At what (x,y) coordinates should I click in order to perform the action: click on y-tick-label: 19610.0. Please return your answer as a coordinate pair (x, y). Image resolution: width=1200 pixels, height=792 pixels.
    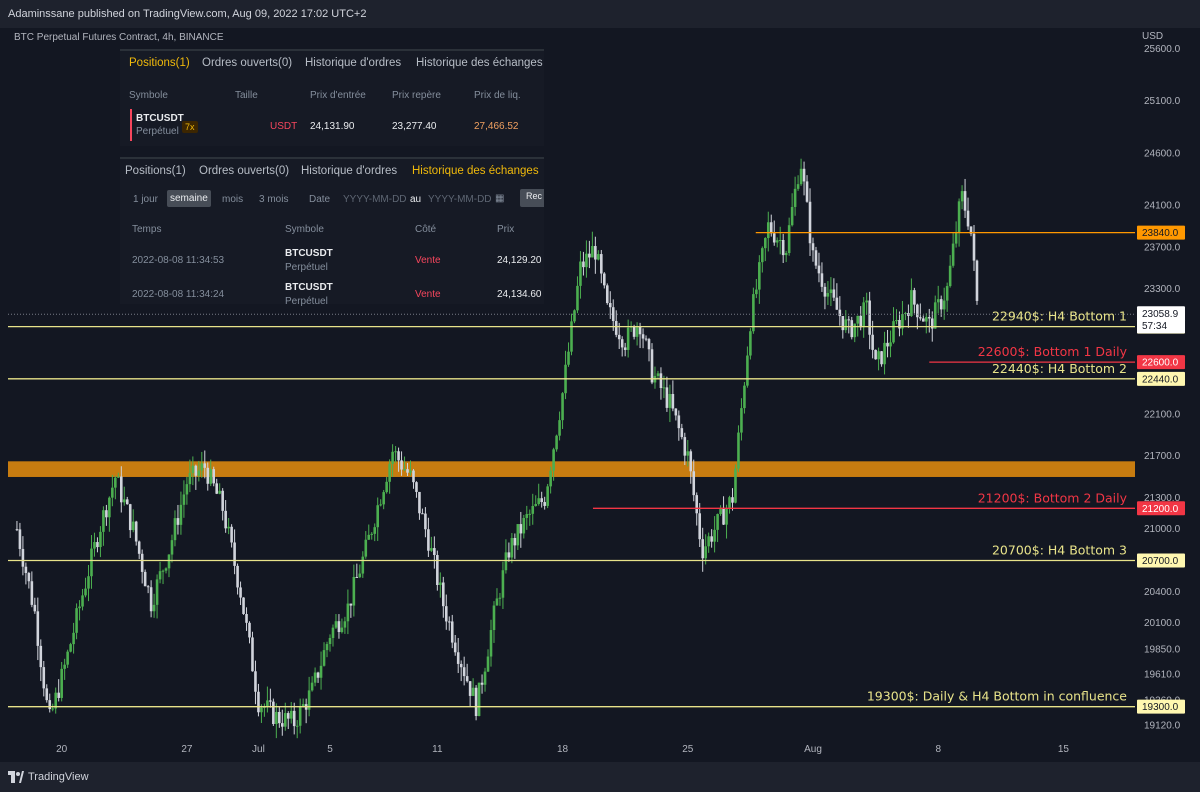
    Looking at the image, I should click on (1162, 674).